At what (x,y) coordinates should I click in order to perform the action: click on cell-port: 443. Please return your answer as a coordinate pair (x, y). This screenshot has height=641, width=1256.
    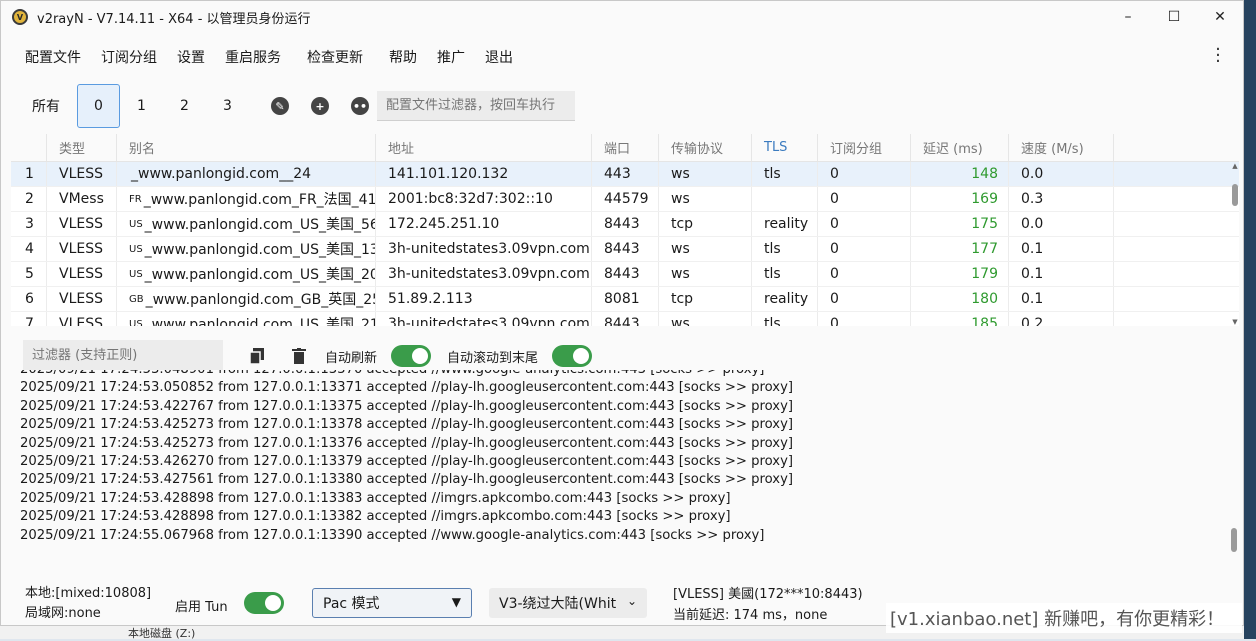
    Looking at the image, I should click on (625, 174).